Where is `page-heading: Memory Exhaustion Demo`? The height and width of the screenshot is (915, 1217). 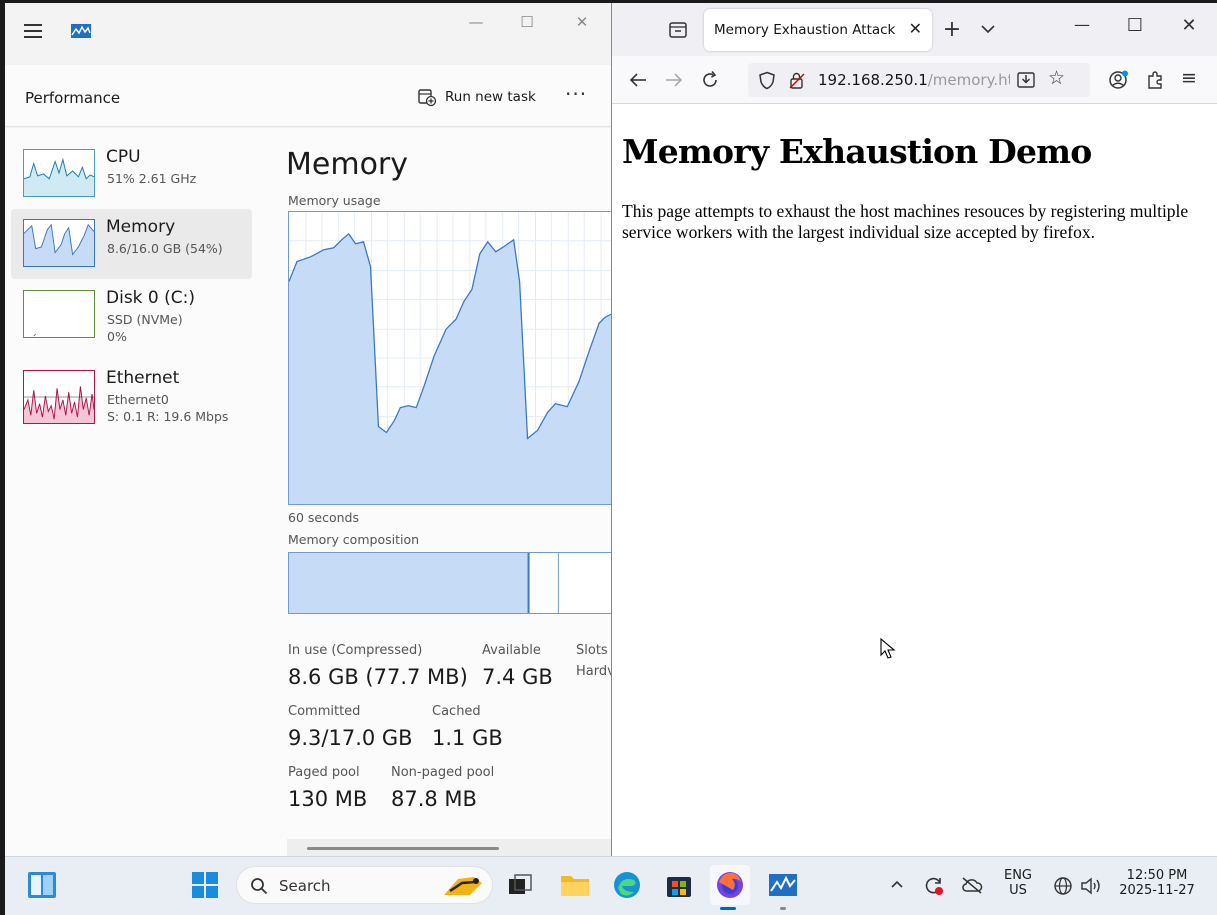 page-heading: Memory Exhaustion Demo is located at coordinates (857, 151).